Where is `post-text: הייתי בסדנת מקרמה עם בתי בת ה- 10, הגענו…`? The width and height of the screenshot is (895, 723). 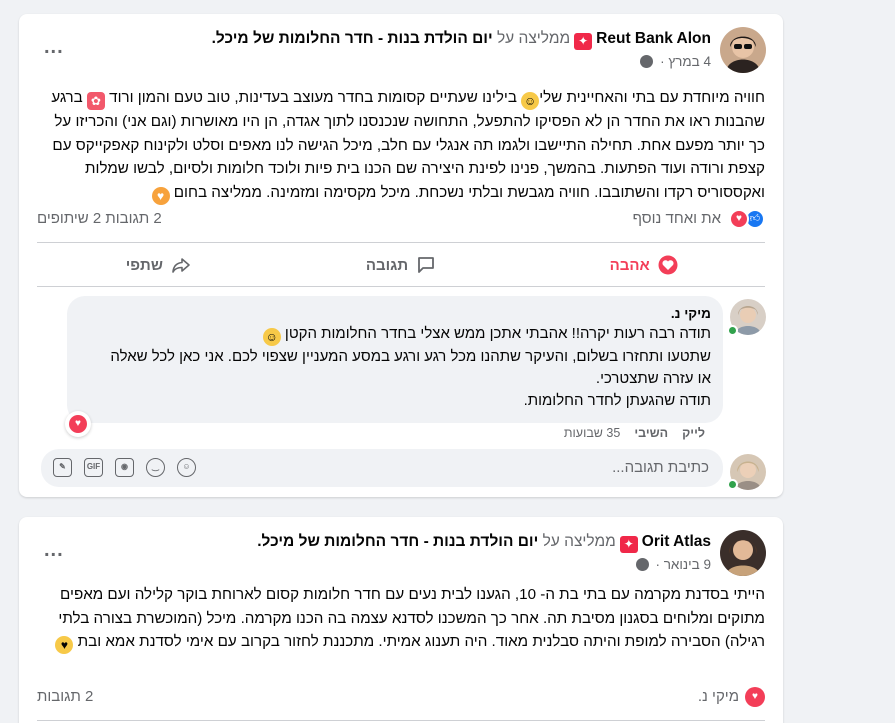
post-text: הייתי בסדנת מקרמה עם בתי בת ה- 10, הגענו… is located at coordinates (400, 619).